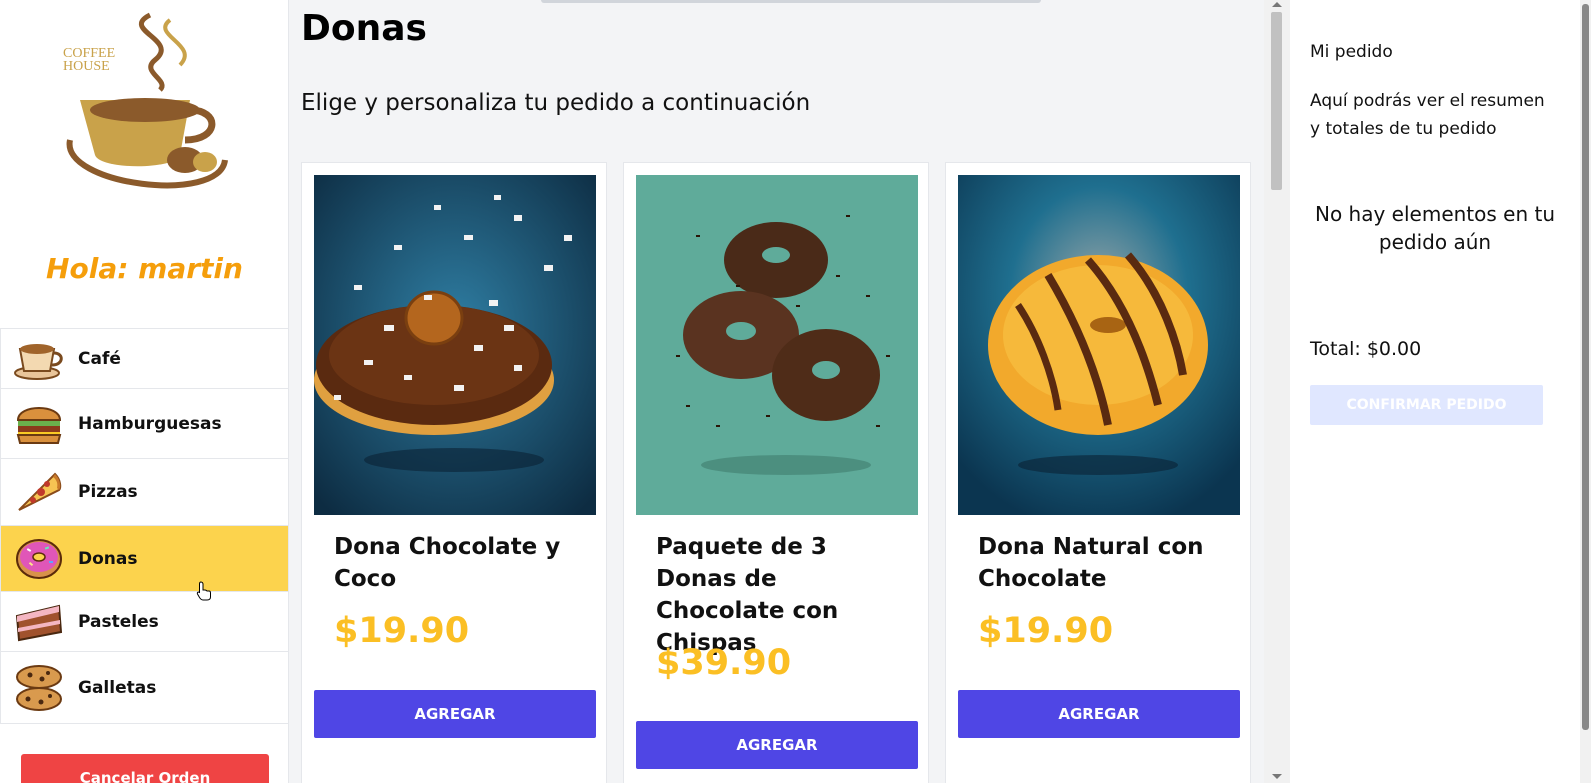  What do you see at coordinates (447, 563) in the screenshot?
I see `product-name: Dona Chocolate y Coco` at bounding box center [447, 563].